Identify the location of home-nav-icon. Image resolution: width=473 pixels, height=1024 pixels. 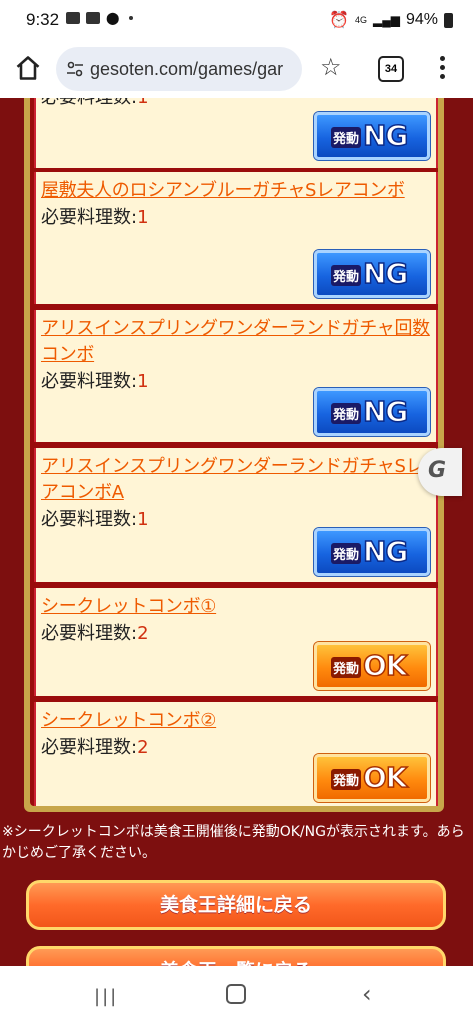
(236, 994).